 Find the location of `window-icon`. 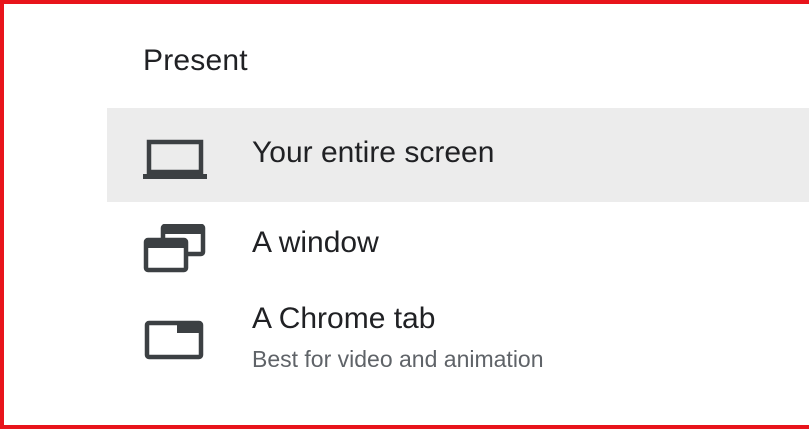

window-icon is located at coordinates (175, 248).